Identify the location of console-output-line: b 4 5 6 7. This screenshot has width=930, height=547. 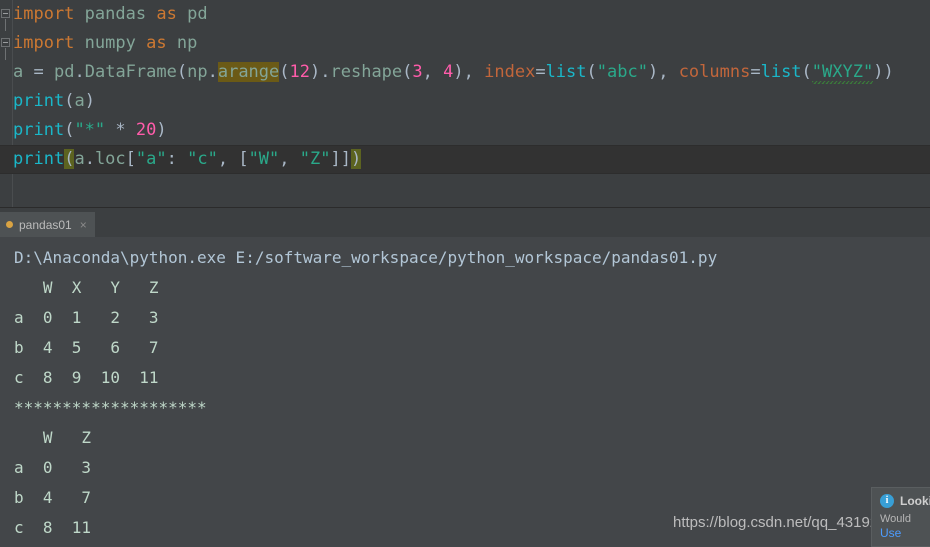
(86, 347).